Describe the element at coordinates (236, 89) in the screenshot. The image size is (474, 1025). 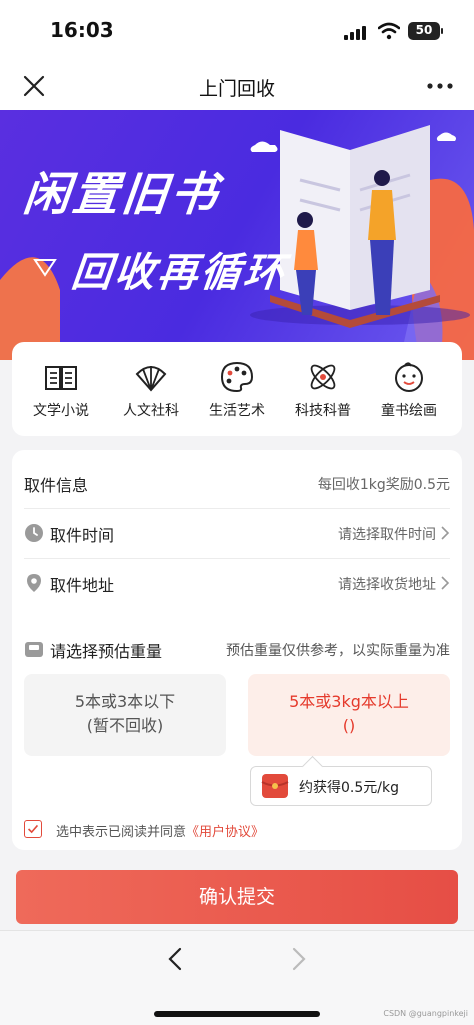
I see `page-title: 上门回收` at that location.